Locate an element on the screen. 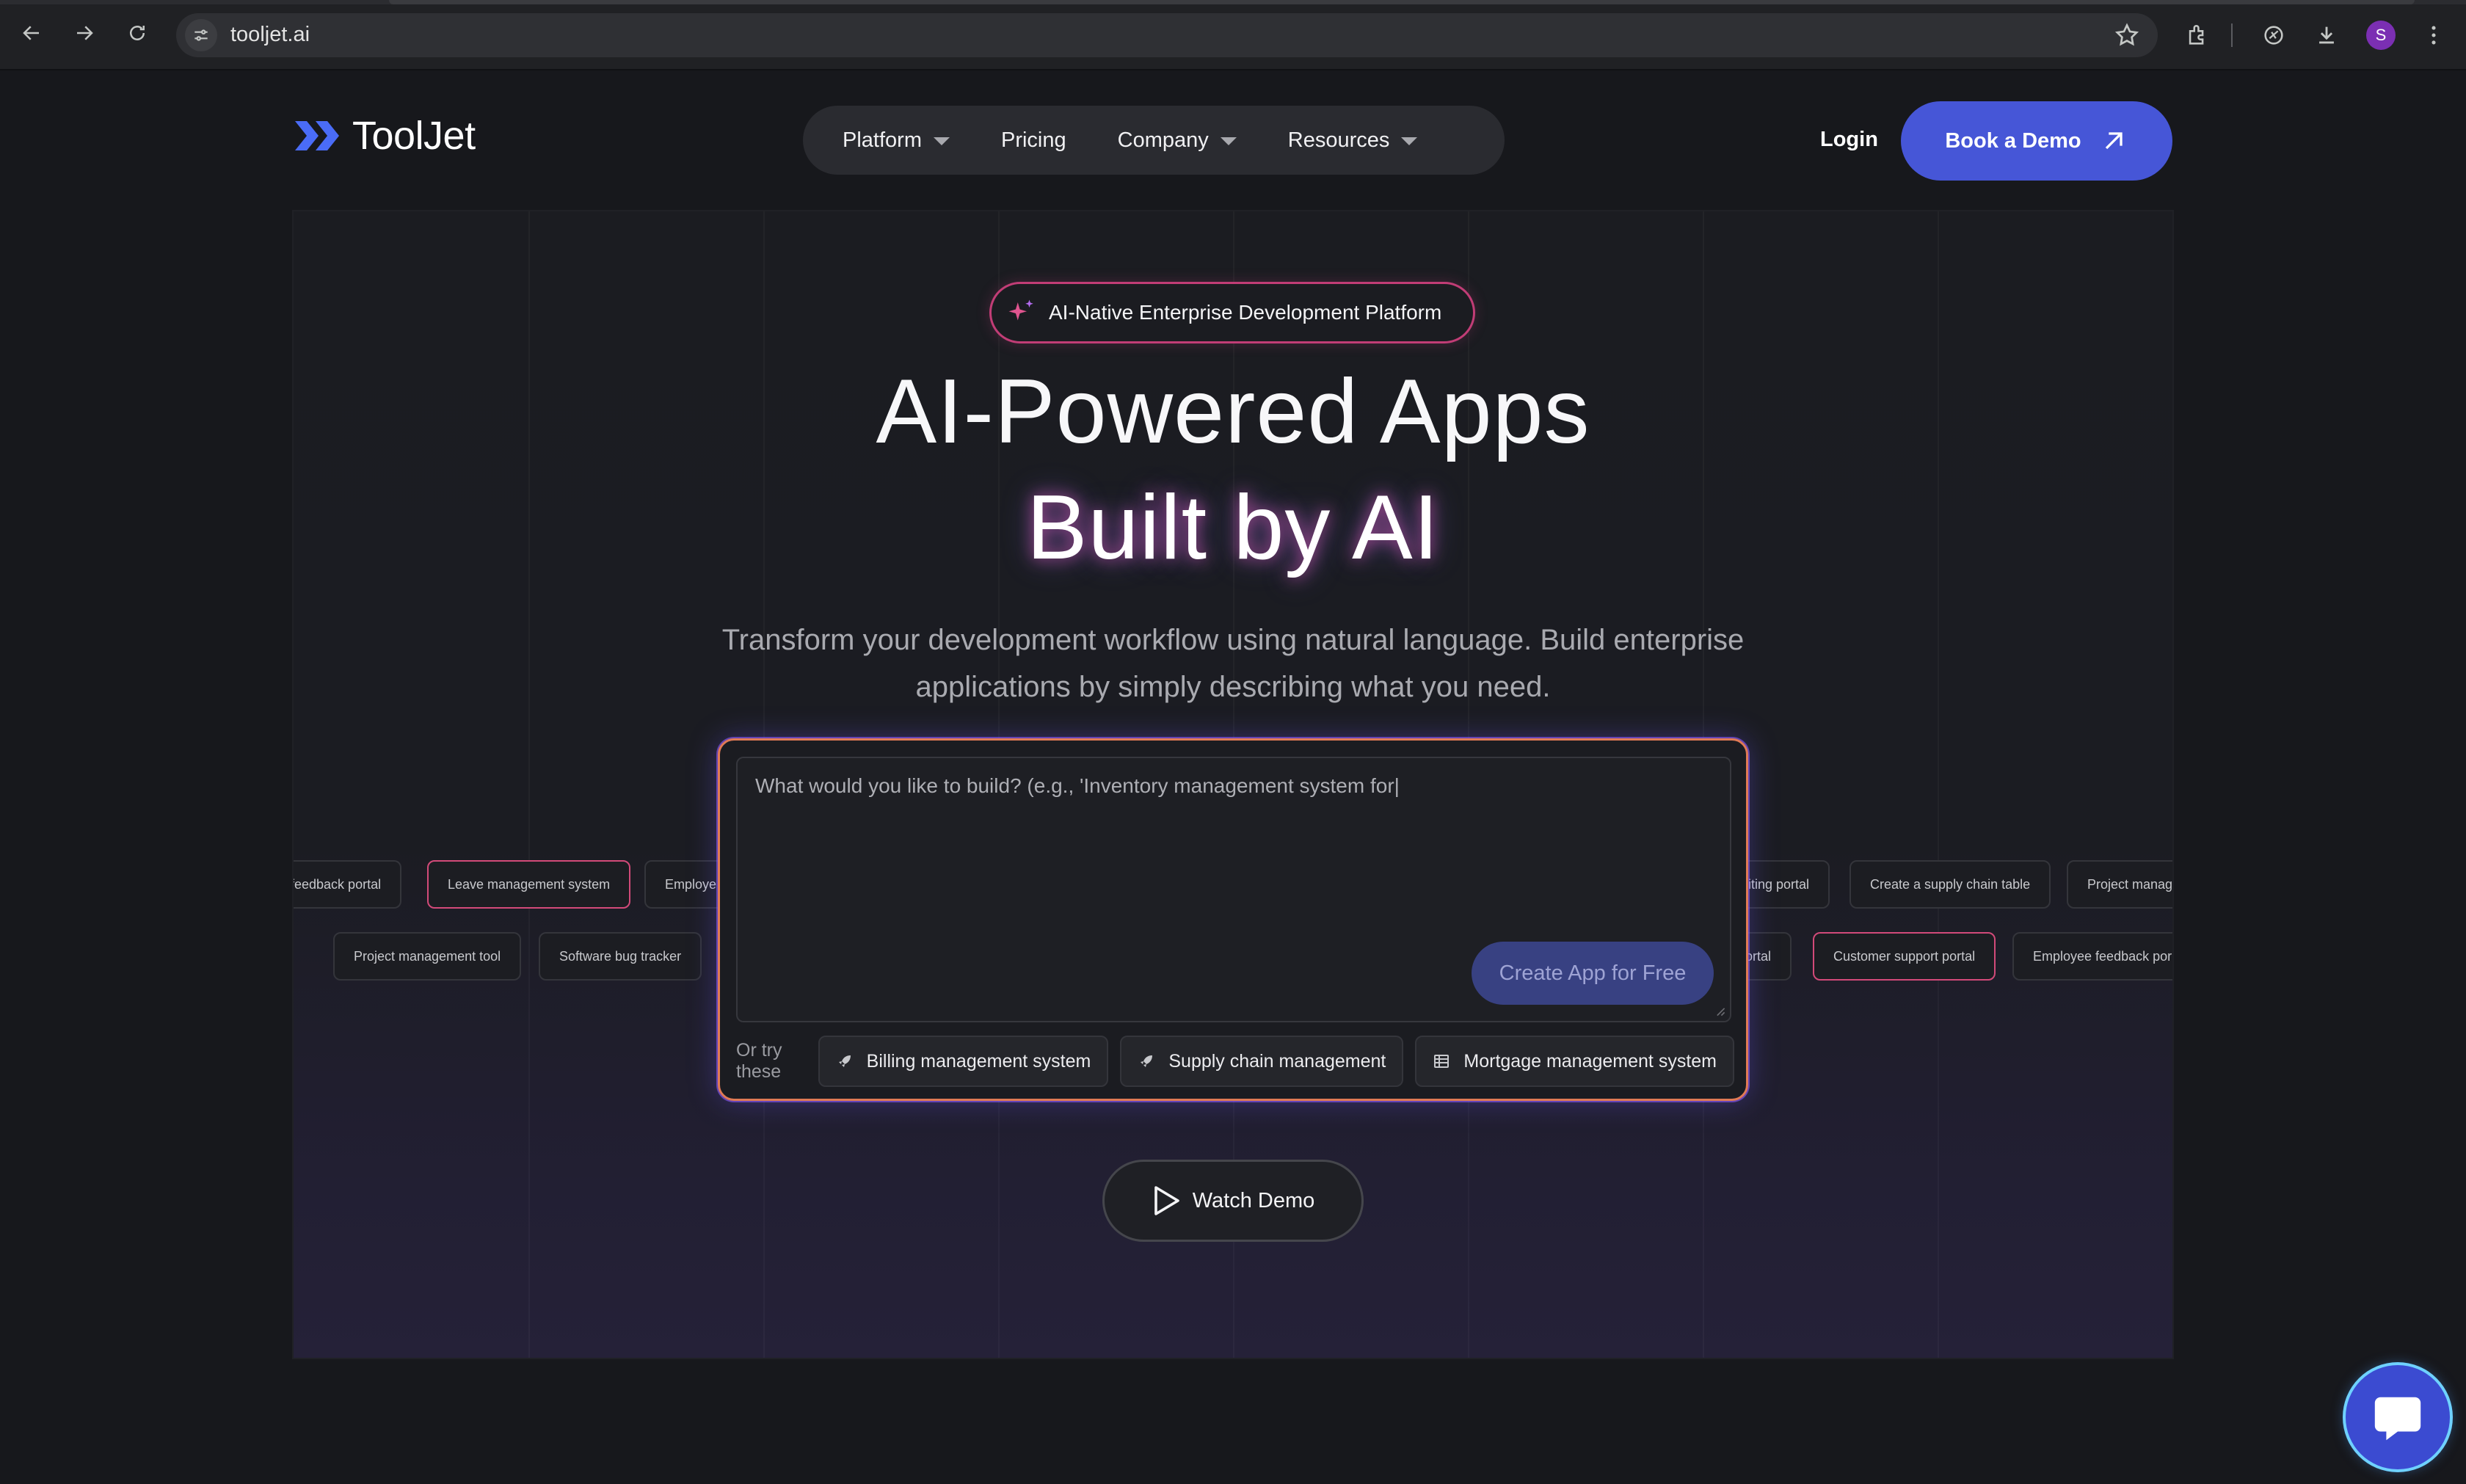  chat-widget-button is located at coordinates (2398, 1417).